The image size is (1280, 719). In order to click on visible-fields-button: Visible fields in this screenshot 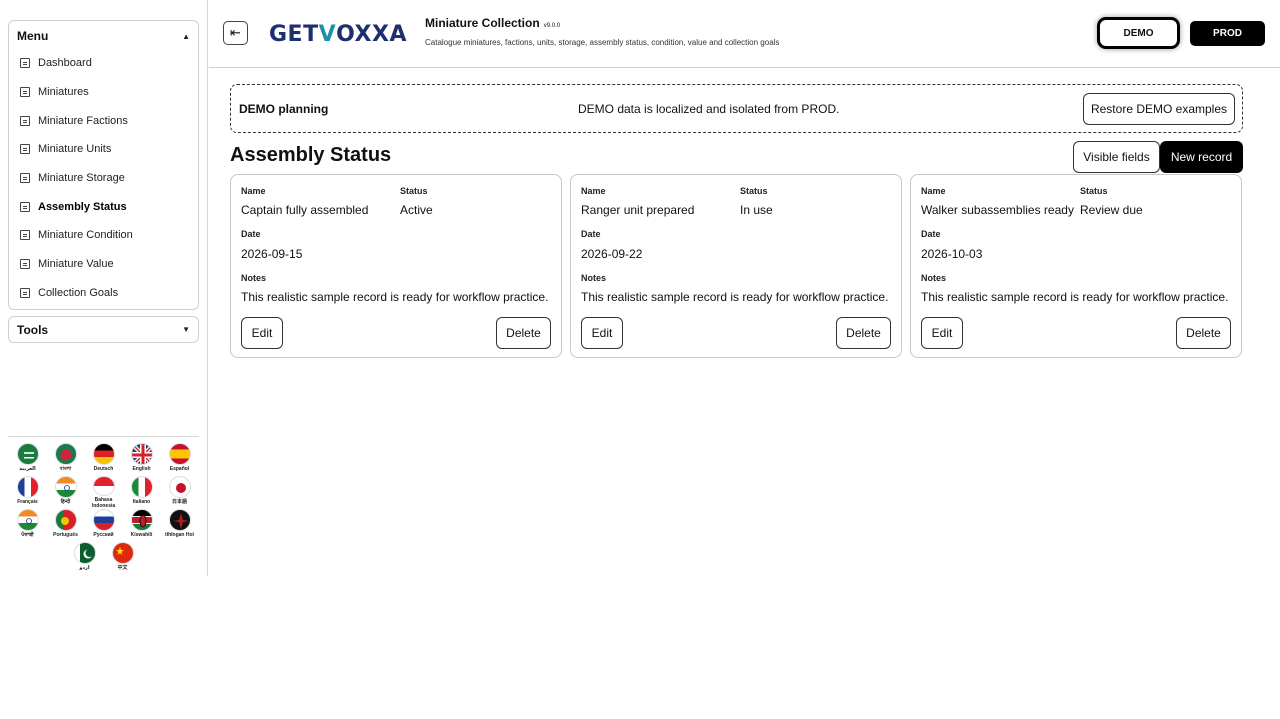, I will do `click(1116, 157)`.